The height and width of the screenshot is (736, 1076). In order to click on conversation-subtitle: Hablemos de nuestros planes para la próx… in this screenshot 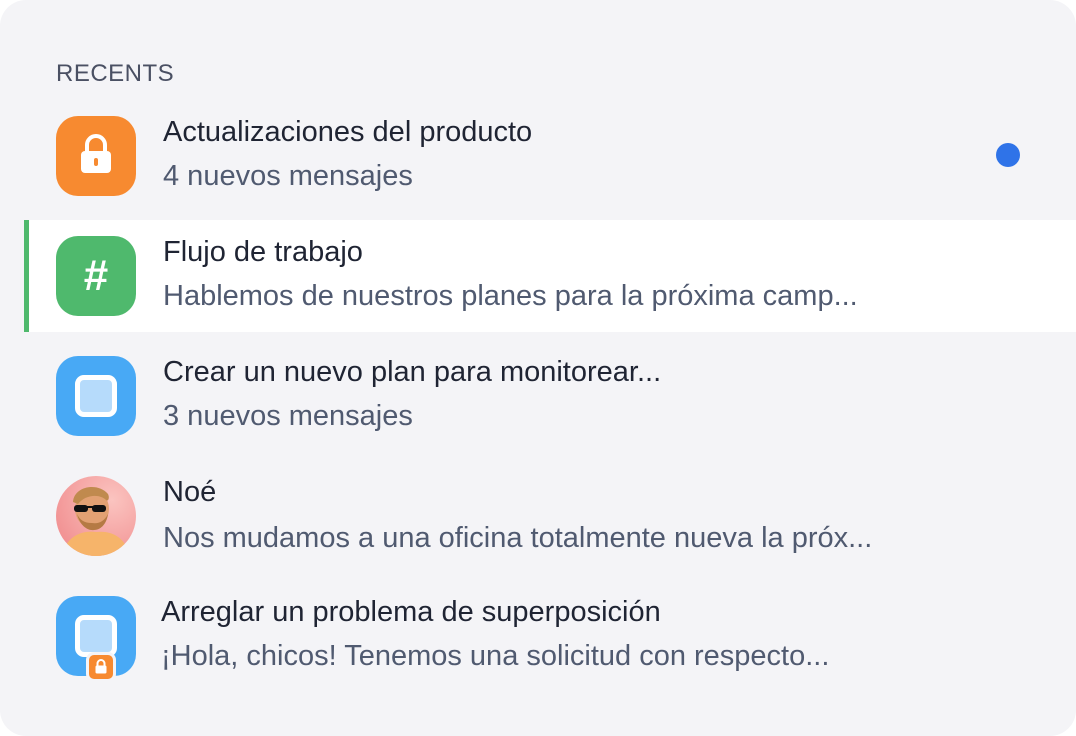, I will do `click(510, 296)`.